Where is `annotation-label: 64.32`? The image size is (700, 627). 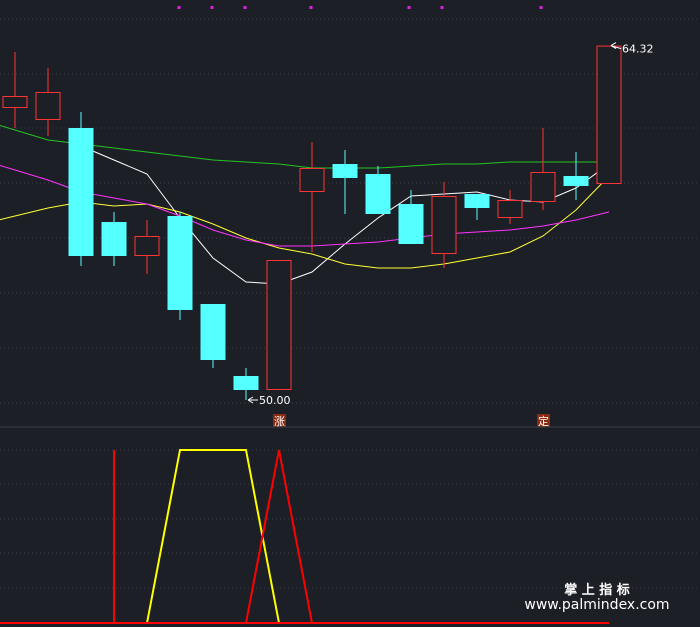
annotation-label: 64.32 is located at coordinates (638, 49).